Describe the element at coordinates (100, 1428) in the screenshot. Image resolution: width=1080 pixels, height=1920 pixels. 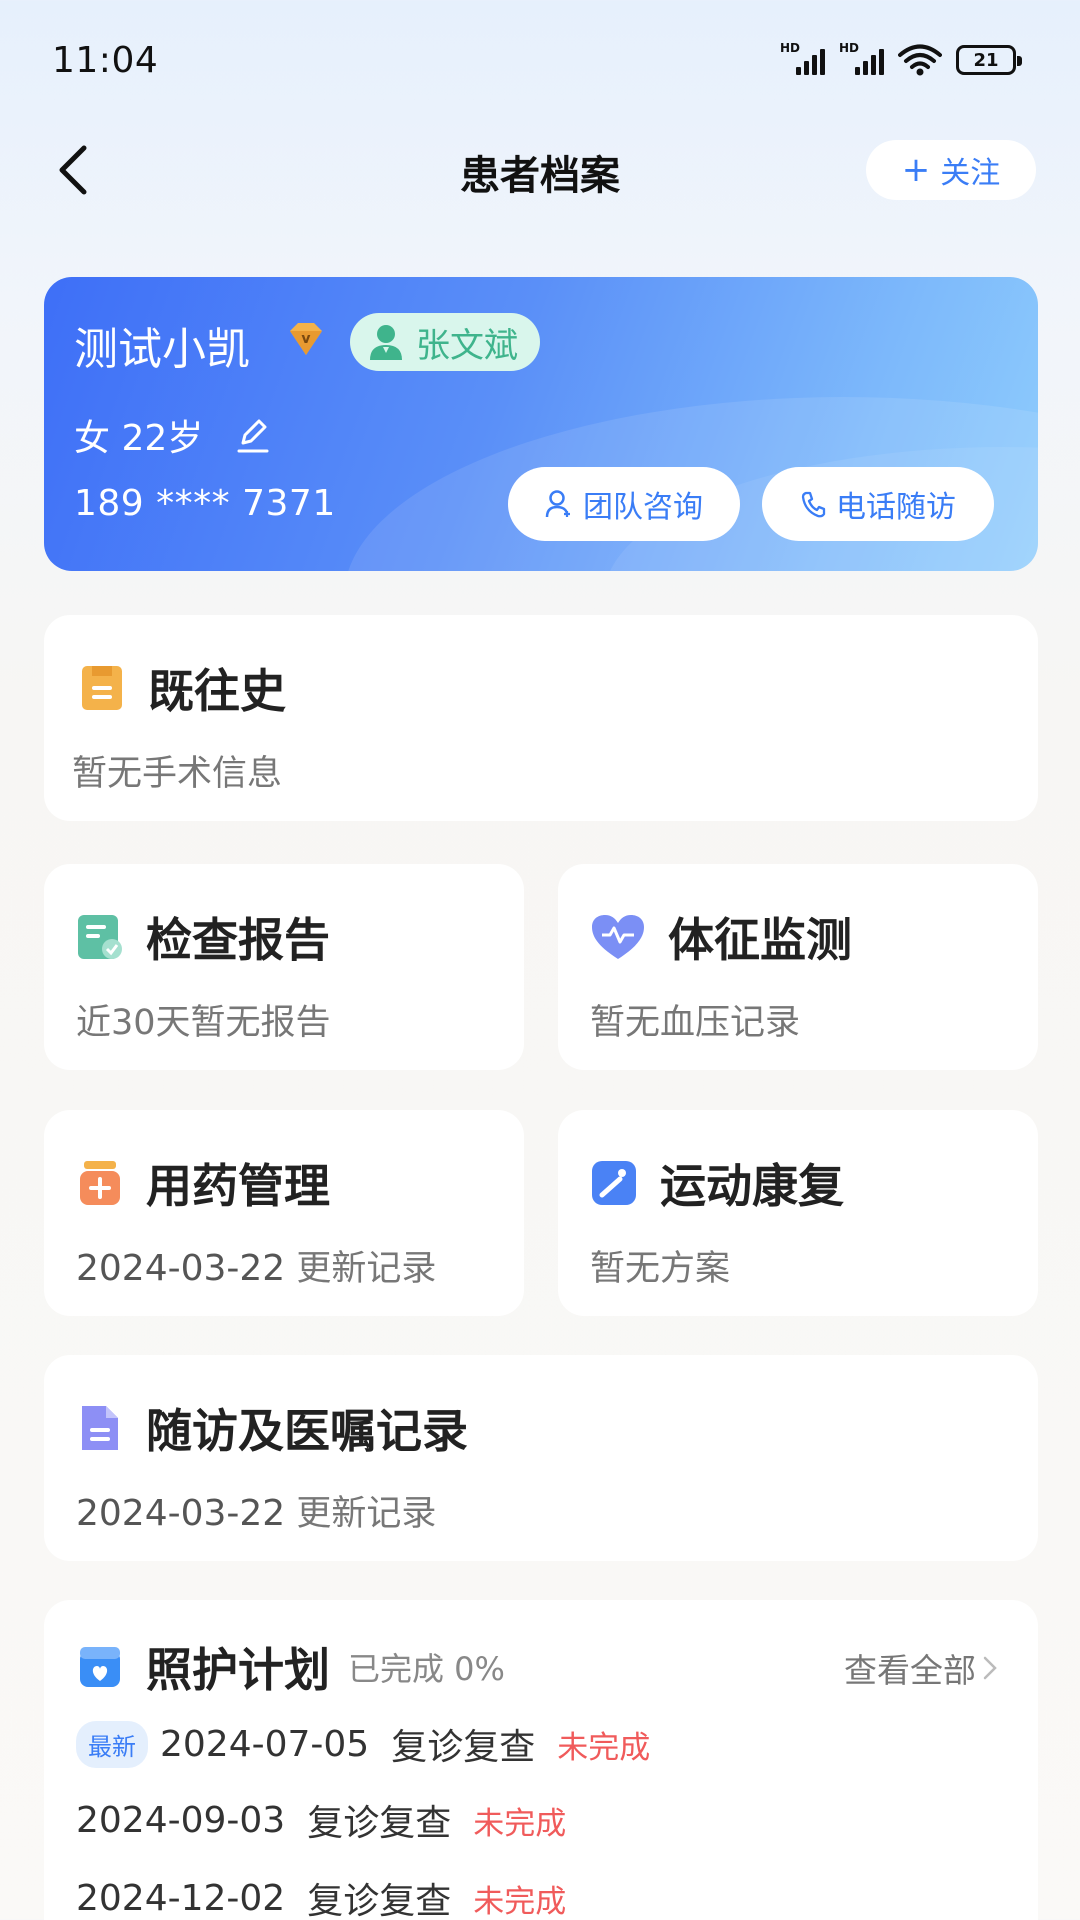
I see `document-icon` at that location.